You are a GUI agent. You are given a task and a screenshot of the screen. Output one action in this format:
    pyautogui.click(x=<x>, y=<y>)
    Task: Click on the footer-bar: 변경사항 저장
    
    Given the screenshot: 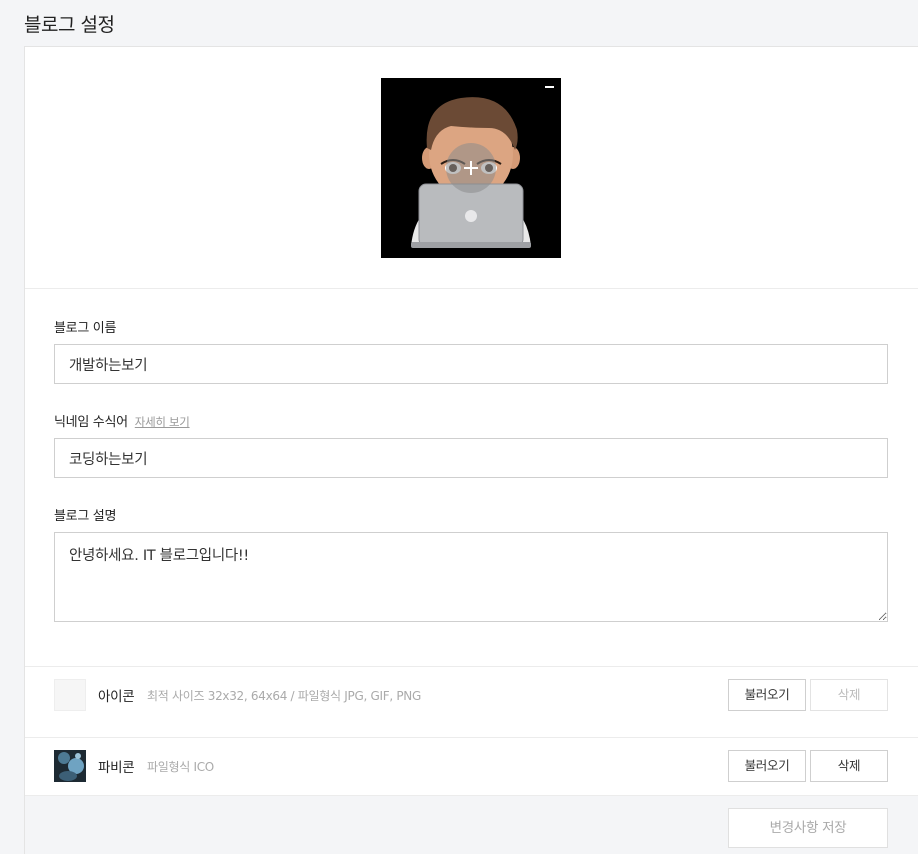 What is the action you would take?
    pyautogui.click(x=471, y=824)
    